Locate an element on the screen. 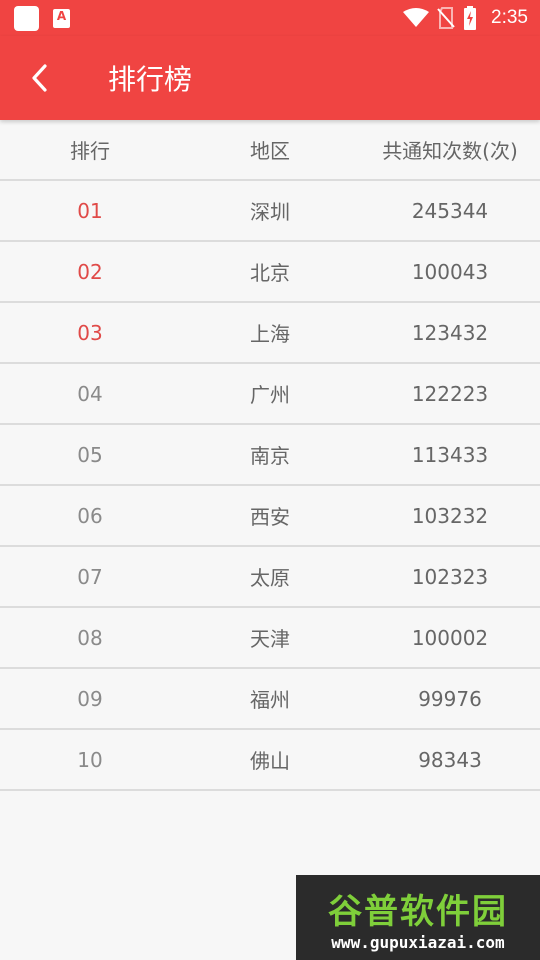 This screenshot has width=540, height=960. table-row: 02 北京 100043 is located at coordinates (270, 272).